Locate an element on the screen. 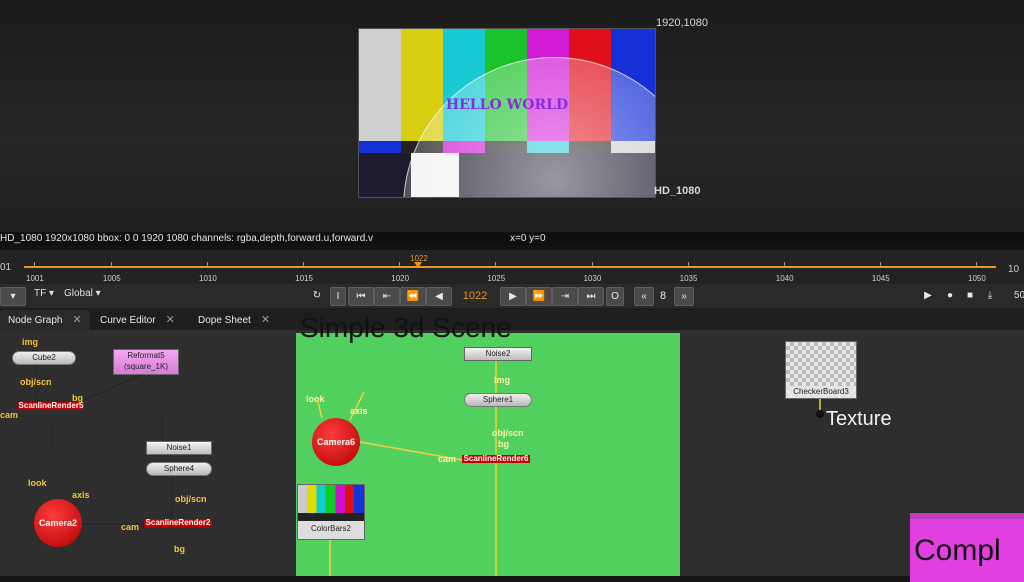 Image resolution: width=1024 pixels, height=582 pixels. next-frame-icon: ⏩ is located at coordinates (539, 296).